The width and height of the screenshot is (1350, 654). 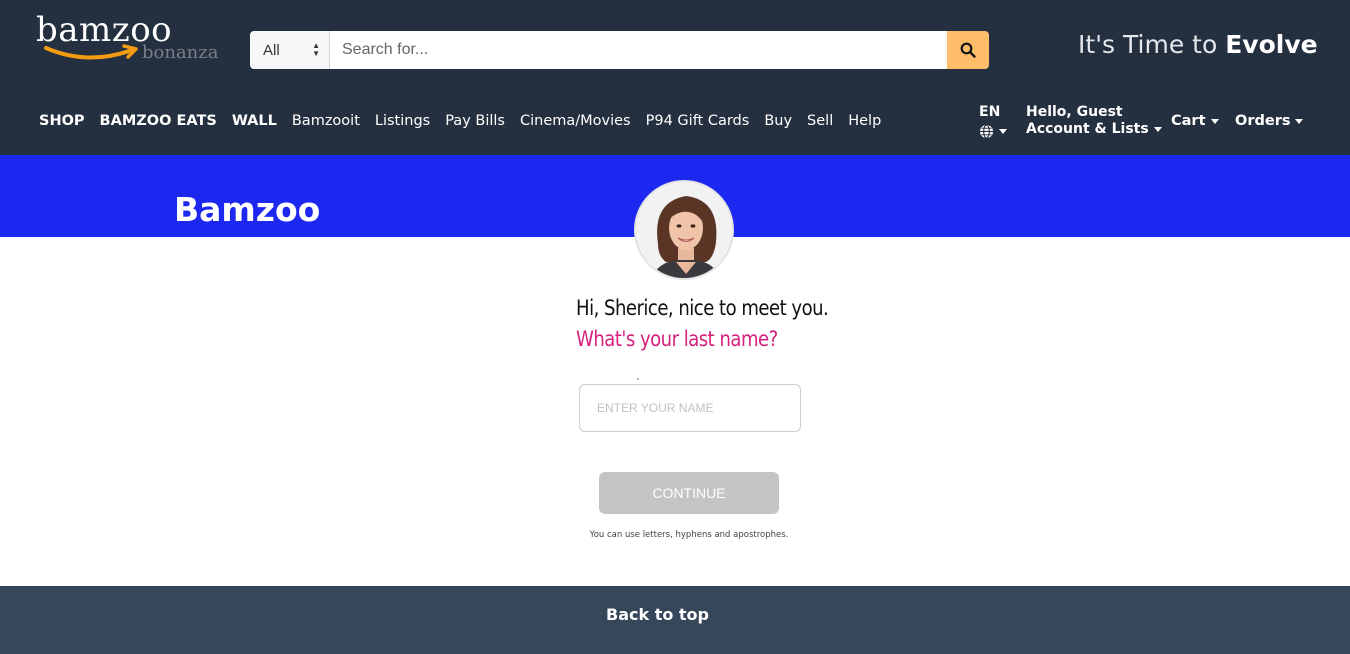 What do you see at coordinates (702, 308) in the screenshot?
I see `greeting-text: Hi, Sherice, nice to meet you.` at bounding box center [702, 308].